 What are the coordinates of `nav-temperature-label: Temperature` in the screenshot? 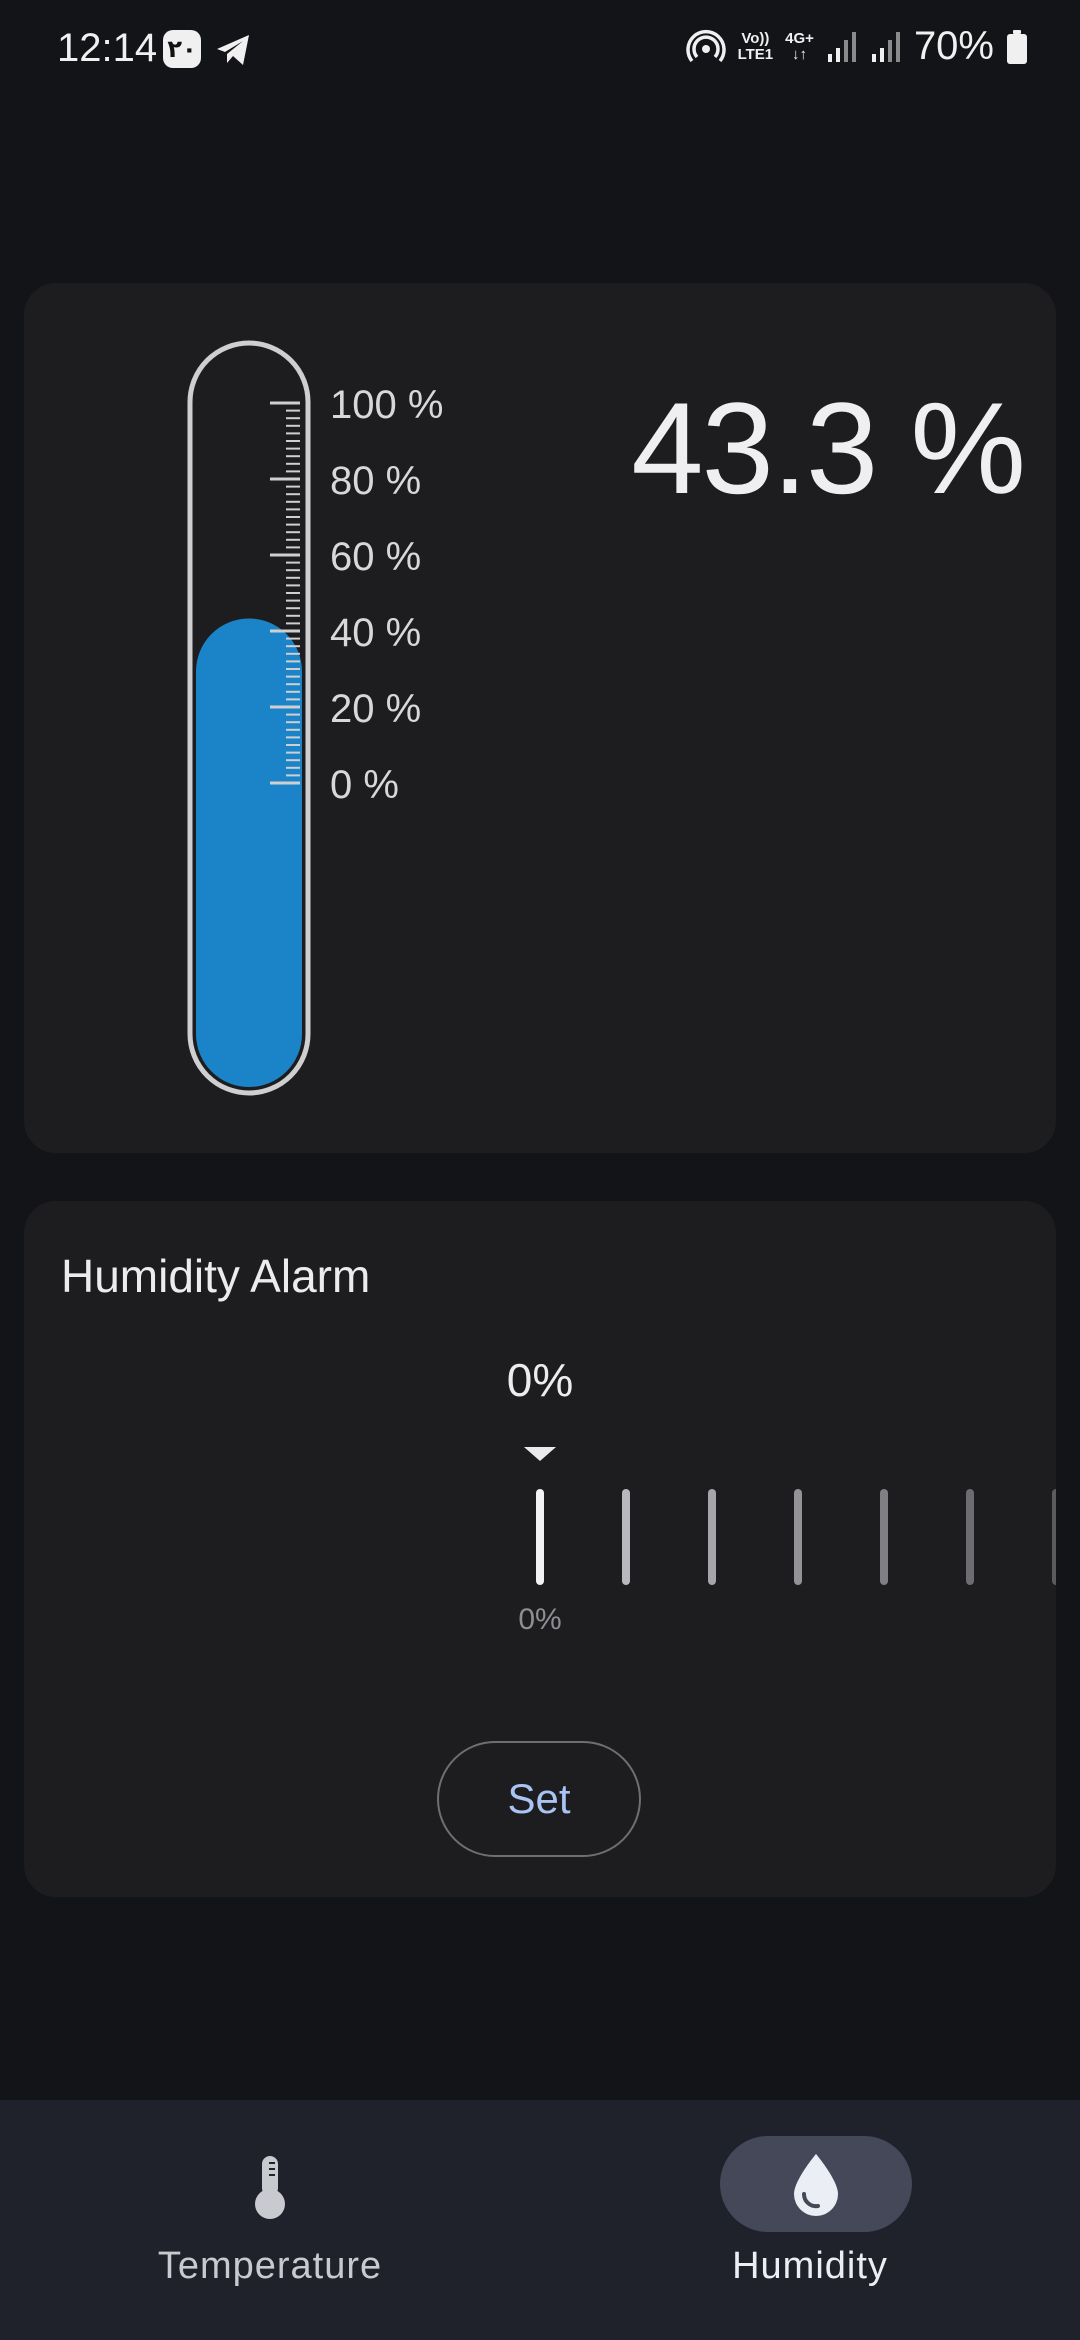 It's located at (270, 2266).